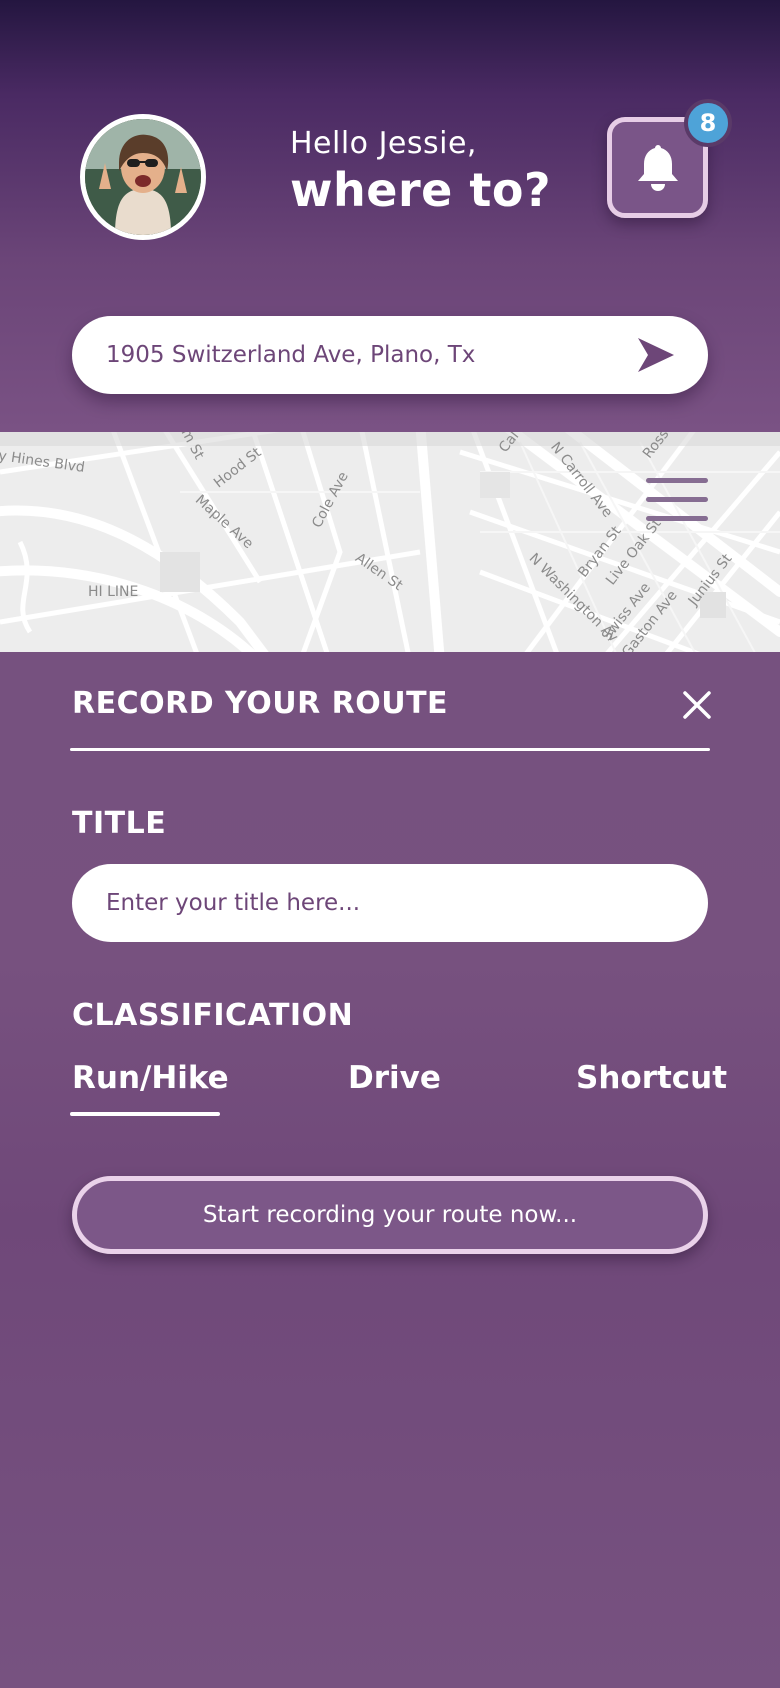 The width and height of the screenshot is (780, 1688). I want to click on title-input, so click(390, 903).